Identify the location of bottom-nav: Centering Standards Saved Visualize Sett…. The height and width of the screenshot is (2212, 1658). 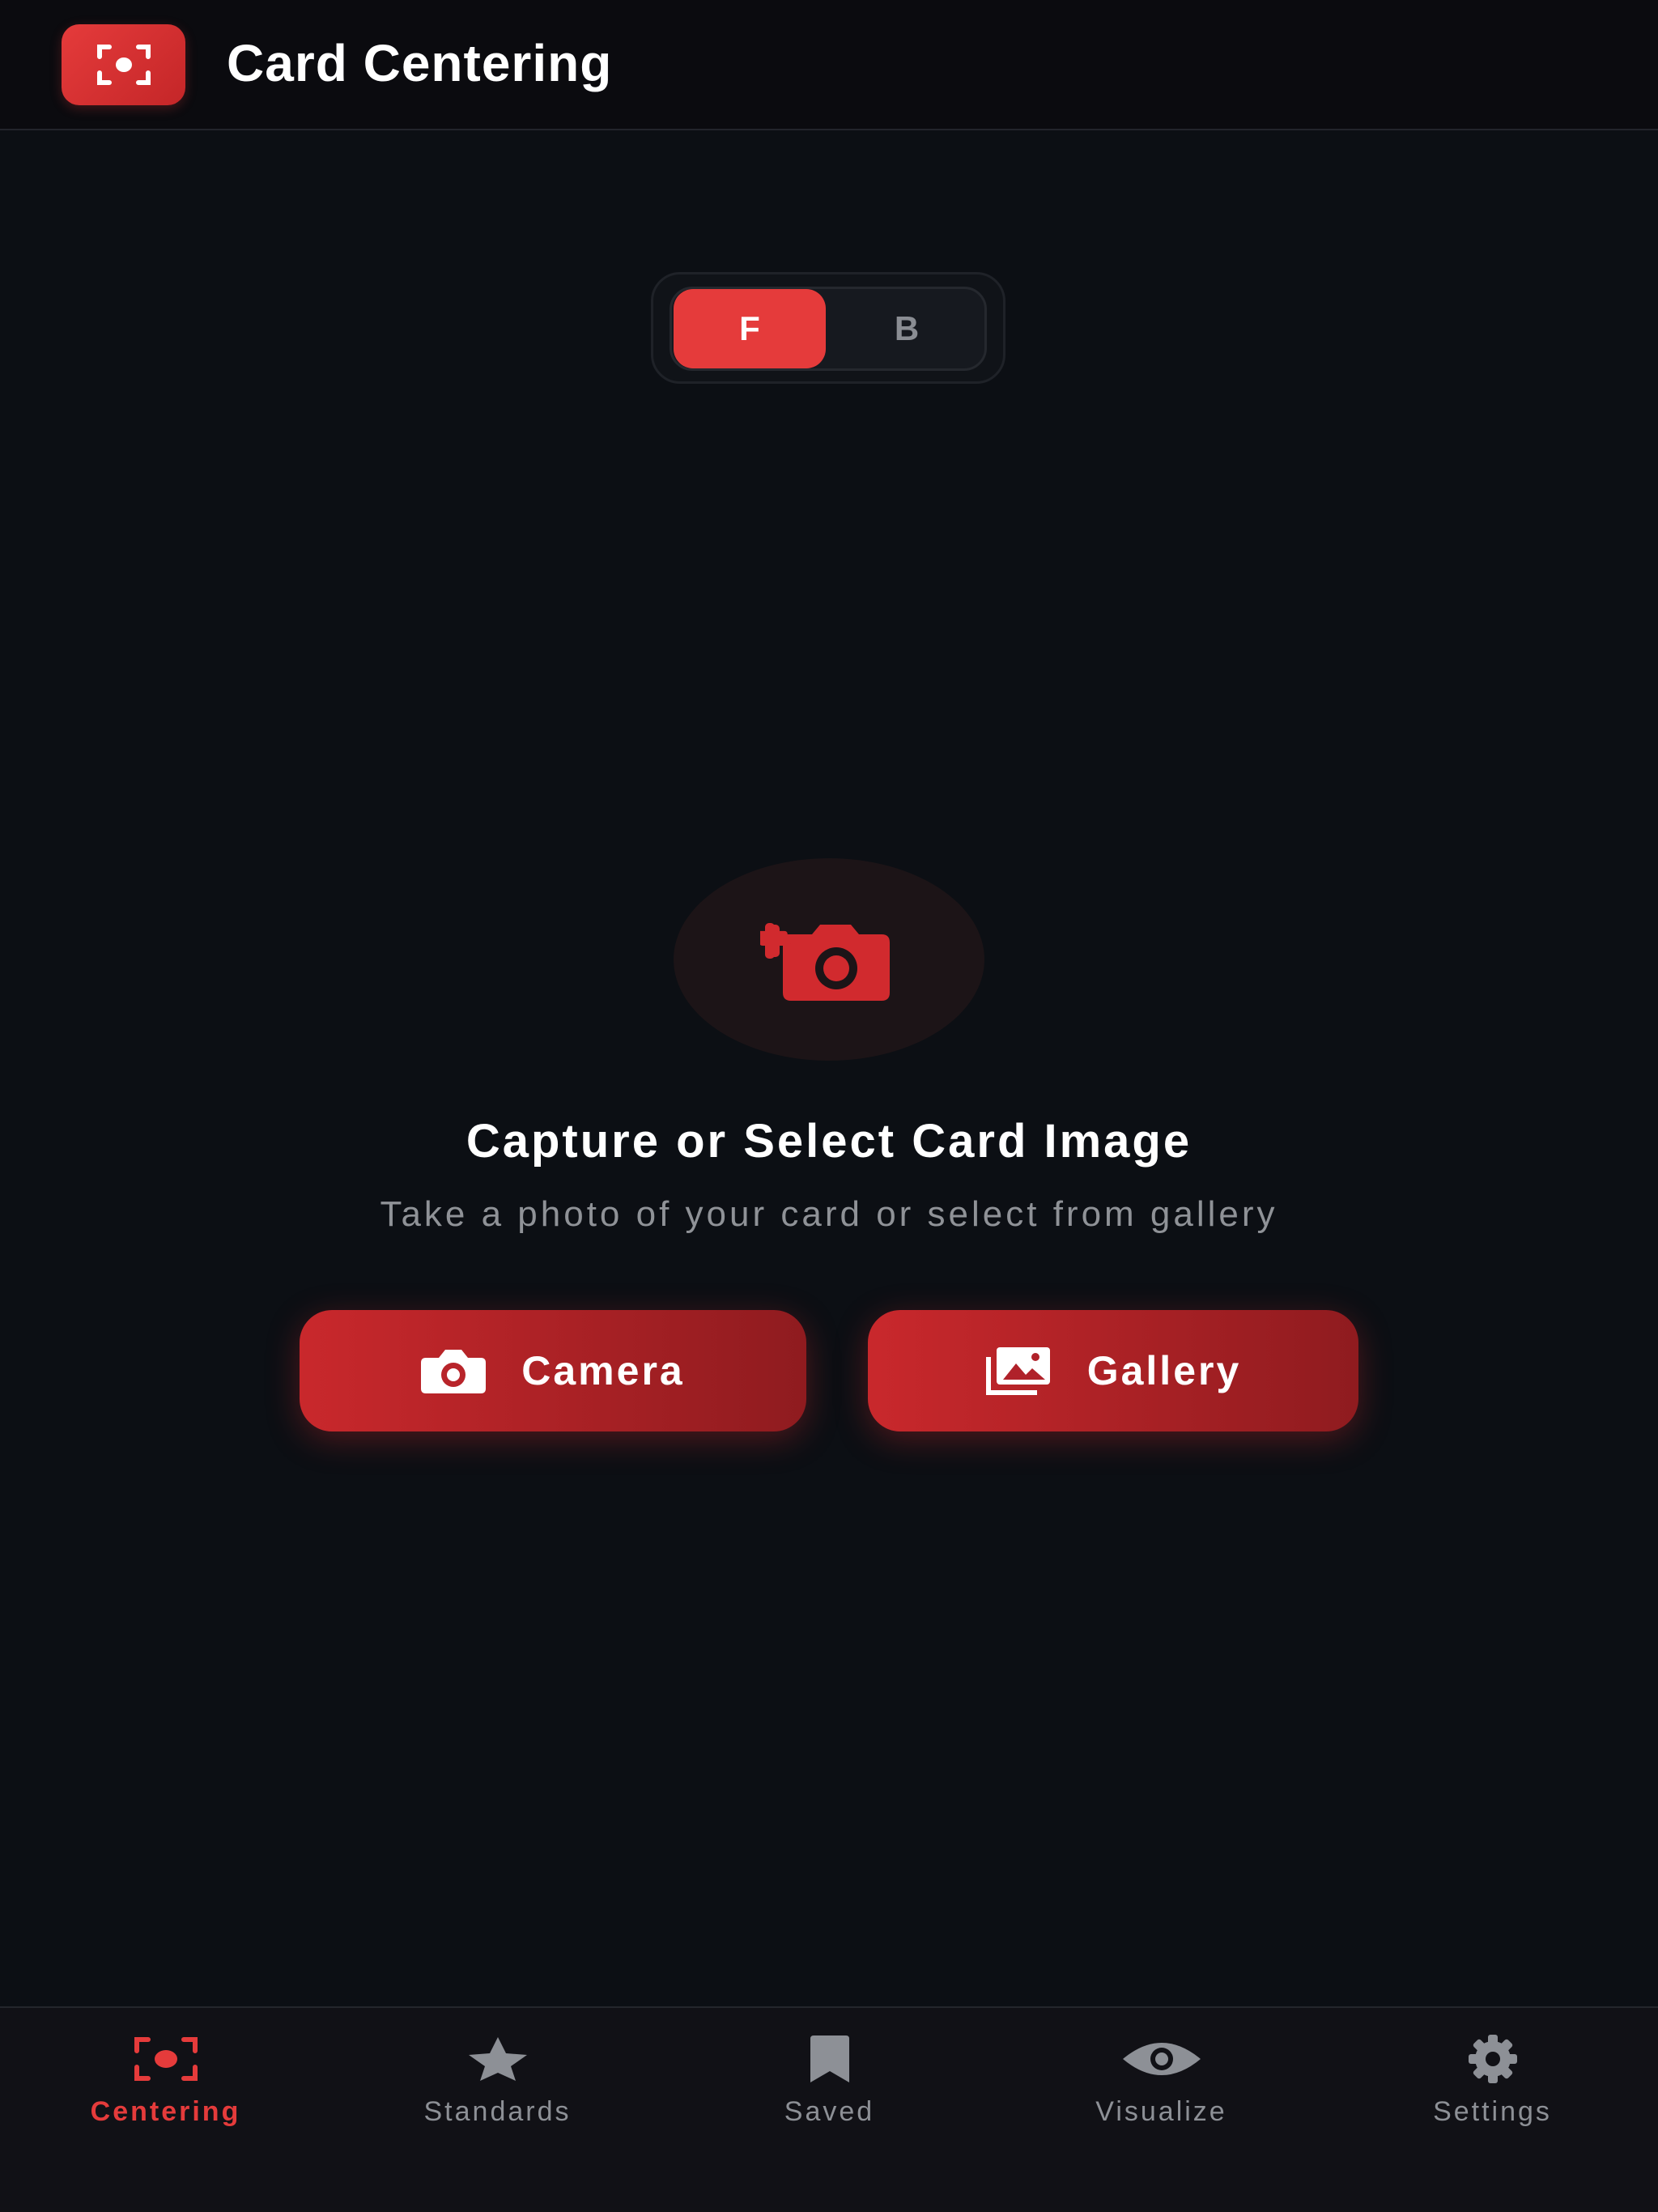
(829, 2109).